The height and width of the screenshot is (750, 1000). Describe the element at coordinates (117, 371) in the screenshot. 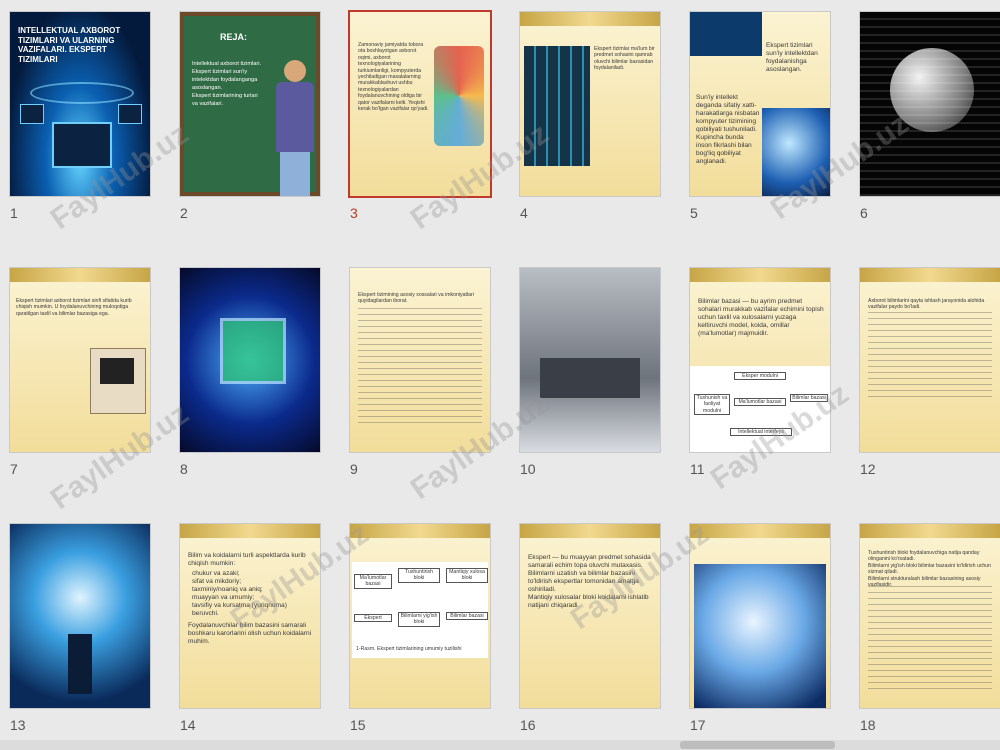

I see `computer-screen` at that location.